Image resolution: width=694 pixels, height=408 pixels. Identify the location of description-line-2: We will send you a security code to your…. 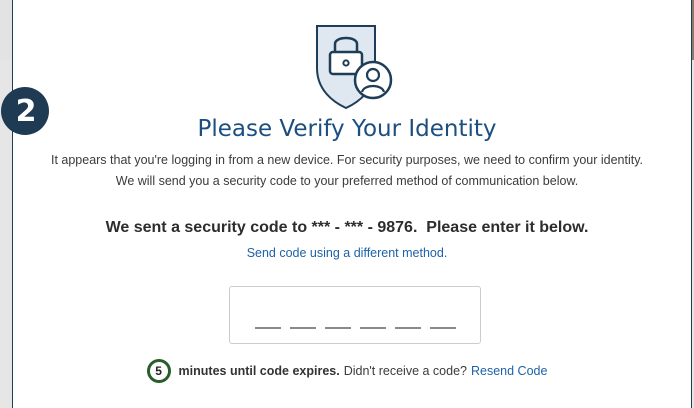
(347, 181).